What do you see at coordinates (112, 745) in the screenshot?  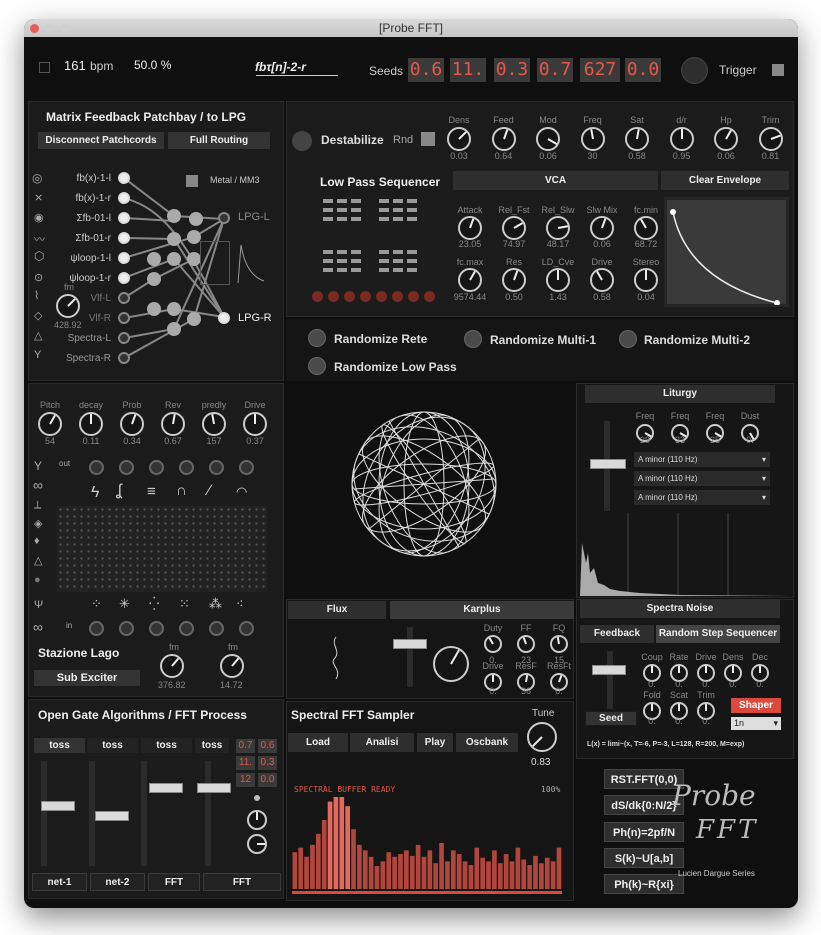 I see `toss-button-2: toss` at bounding box center [112, 745].